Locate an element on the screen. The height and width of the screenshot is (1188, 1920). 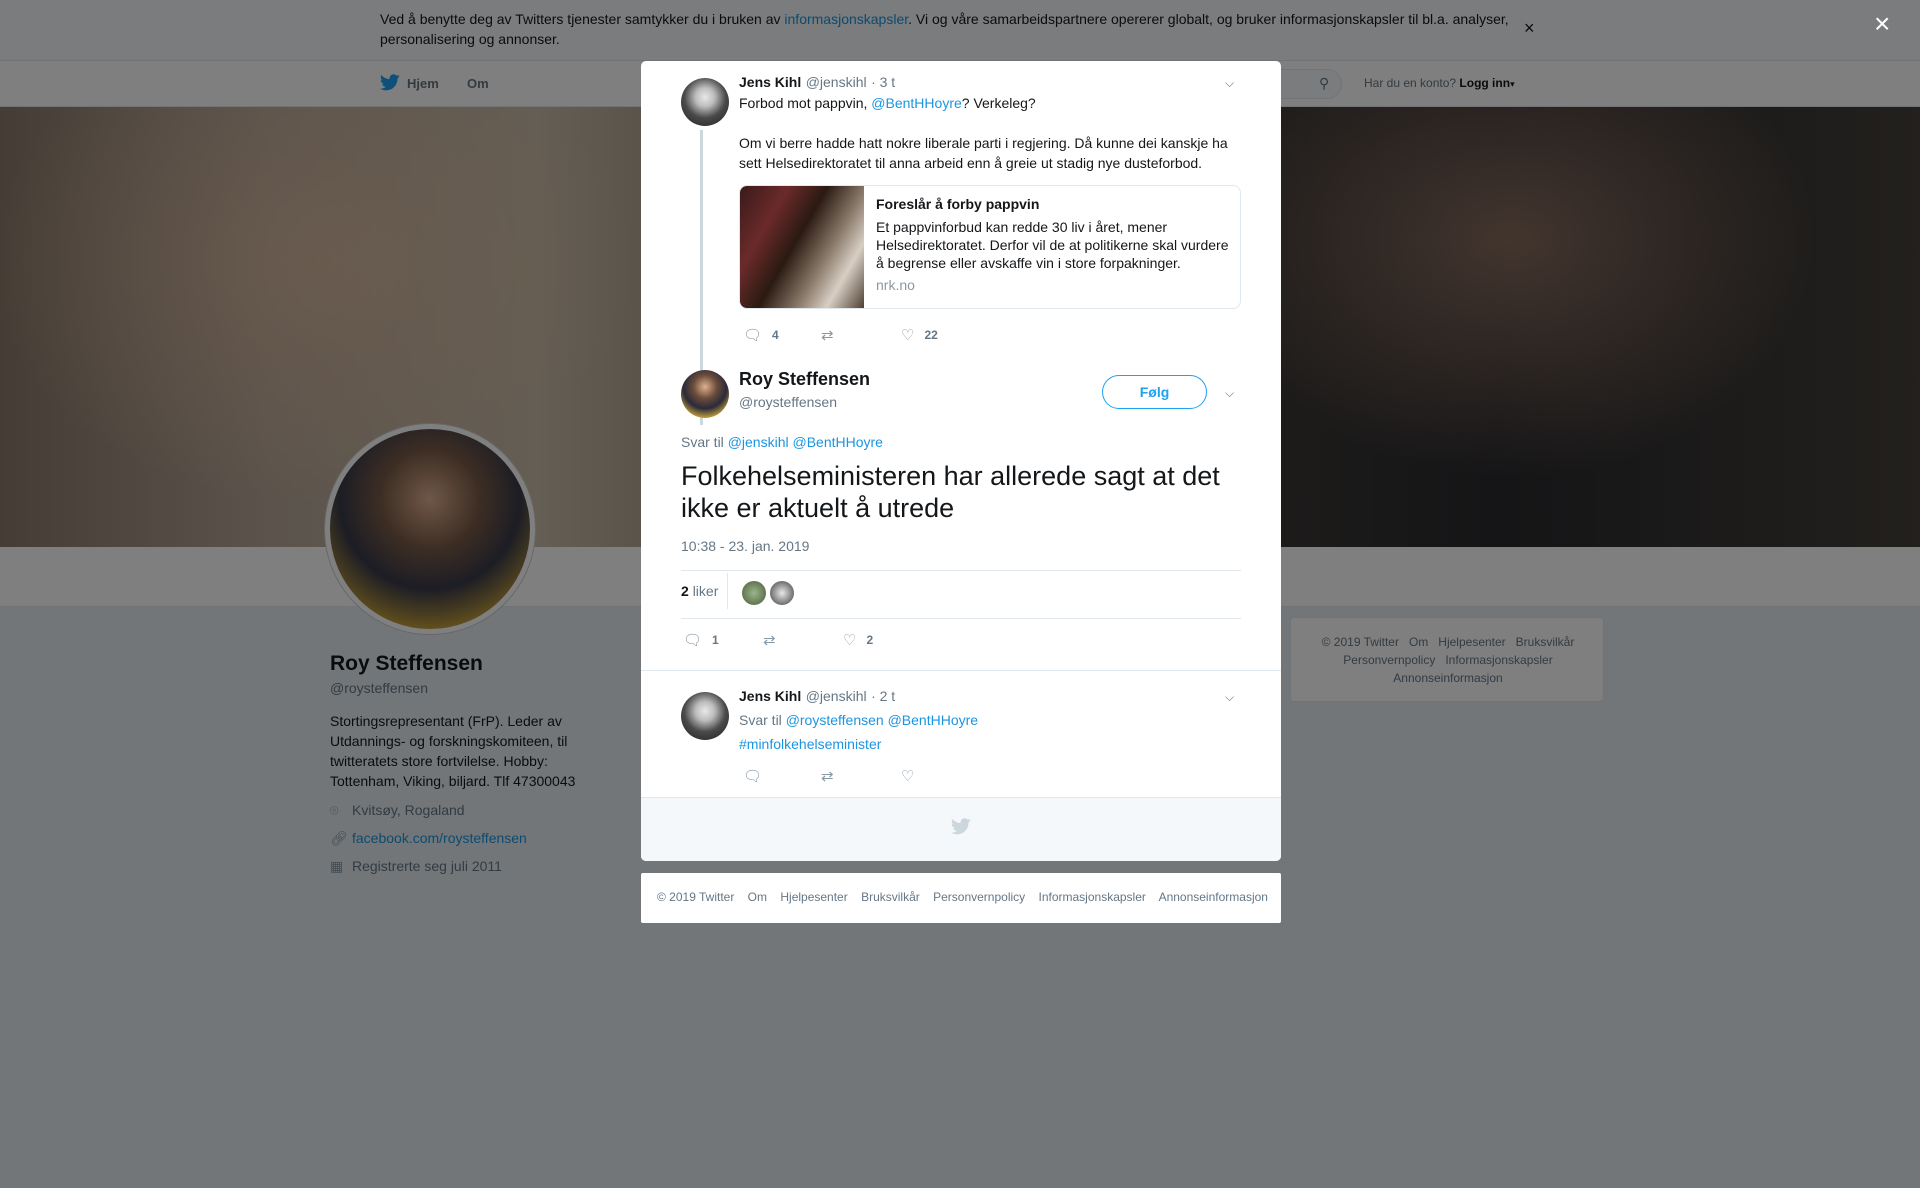
parent-retweet-action: ⇄ is located at coordinates (832, 335).